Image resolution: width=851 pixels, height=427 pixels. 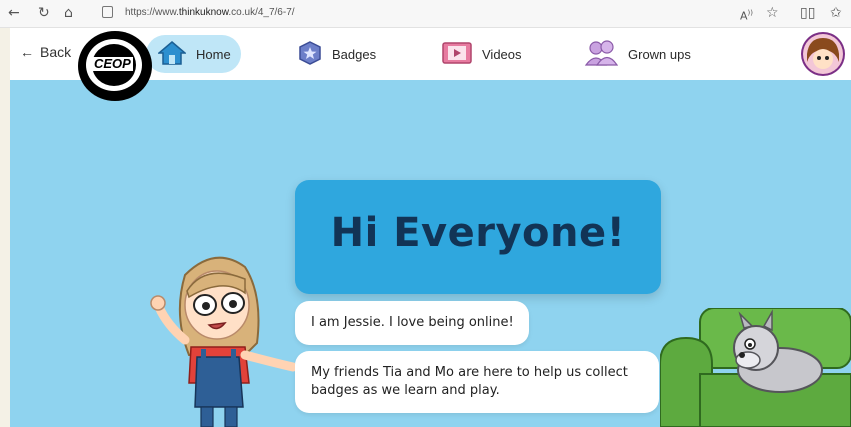 What do you see at coordinates (44, 13) in the screenshot?
I see `refresh-icon: ↻` at bounding box center [44, 13].